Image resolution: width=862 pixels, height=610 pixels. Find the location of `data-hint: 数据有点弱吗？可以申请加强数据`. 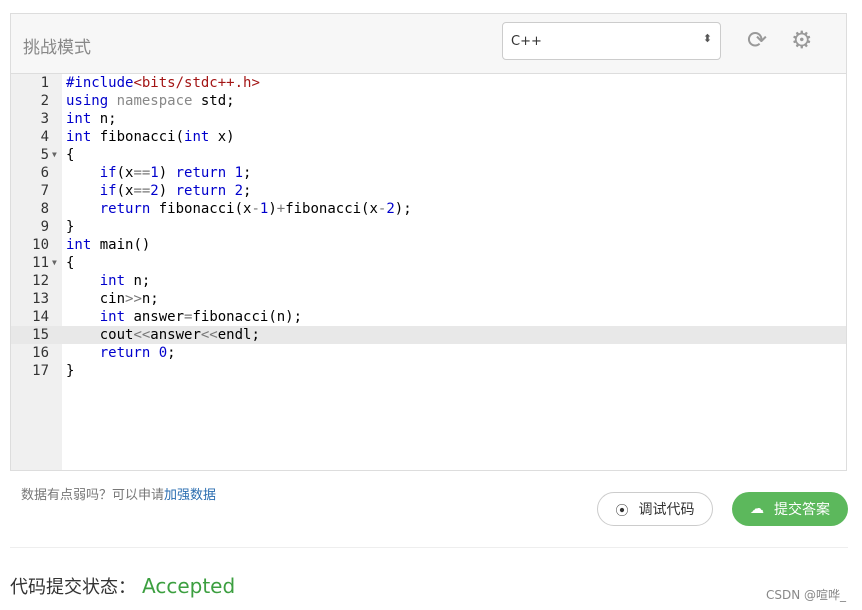

data-hint: 数据有点弱吗？可以申请加强数据 is located at coordinates (118, 493).